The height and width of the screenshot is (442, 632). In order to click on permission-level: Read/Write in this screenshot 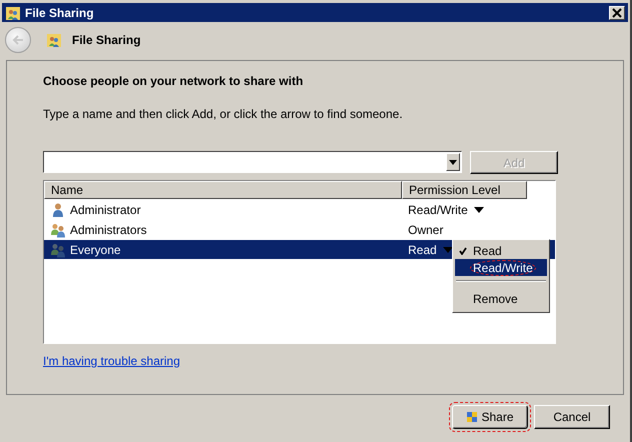, I will do `click(438, 209)`.